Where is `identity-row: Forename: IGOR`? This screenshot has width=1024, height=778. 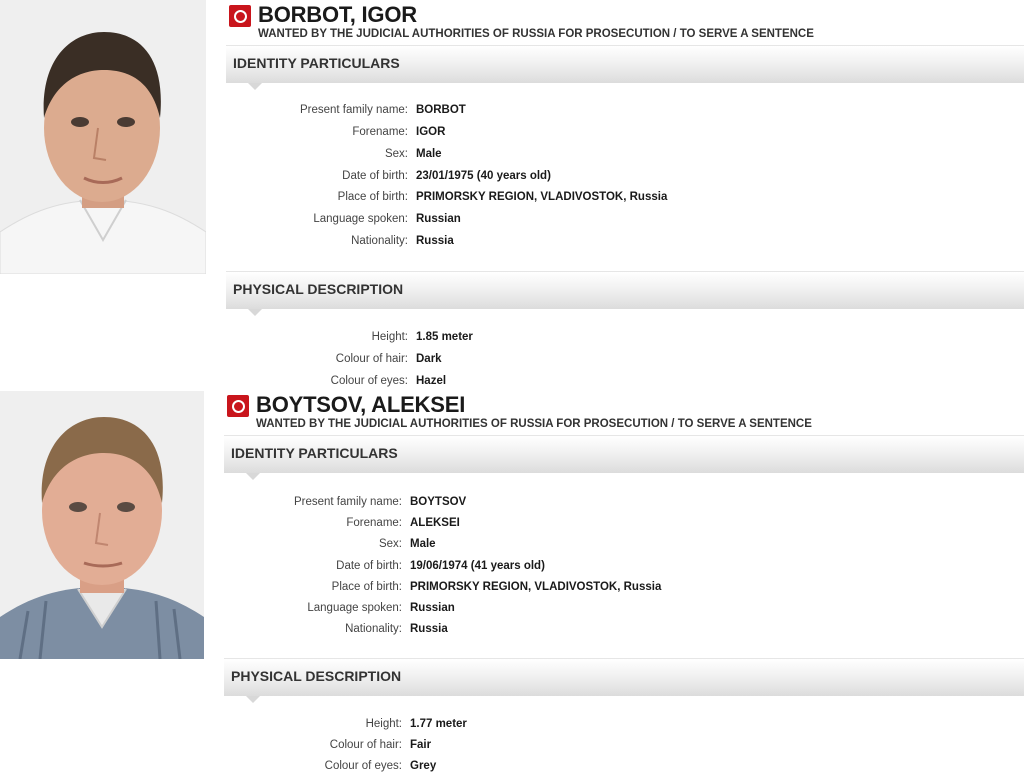
identity-row: Forename: IGOR is located at coordinates (625, 135).